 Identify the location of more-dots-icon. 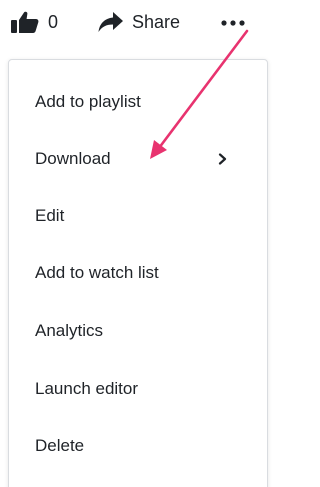
(233, 23).